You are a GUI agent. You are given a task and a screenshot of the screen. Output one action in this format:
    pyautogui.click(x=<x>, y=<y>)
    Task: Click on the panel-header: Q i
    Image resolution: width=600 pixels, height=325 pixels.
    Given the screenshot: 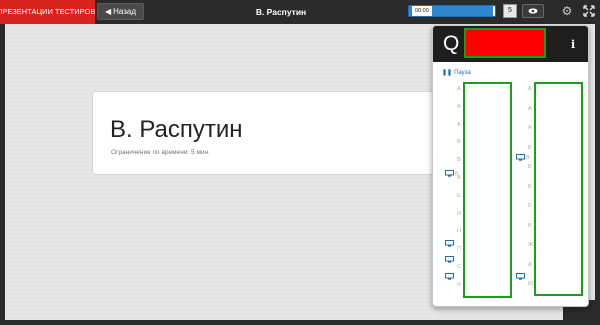 What is the action you would take?
    pyautogui.click(x=510, y=44)
    